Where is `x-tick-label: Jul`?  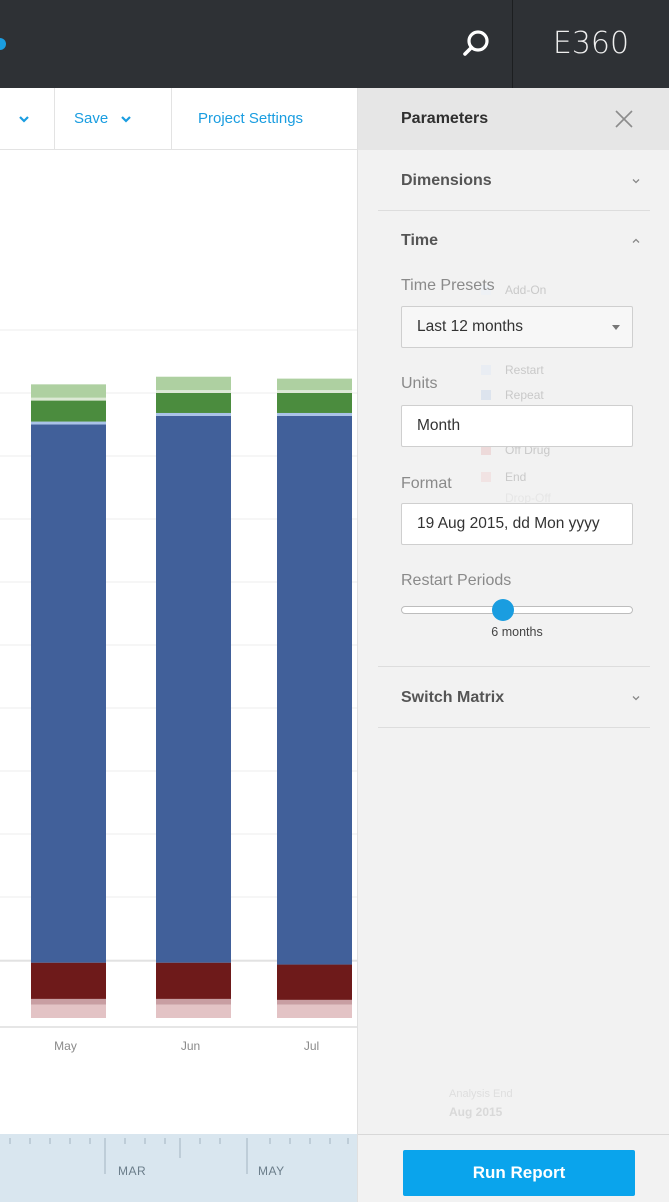
x-tick-label: Jul is located at coordinates (311, 1046).